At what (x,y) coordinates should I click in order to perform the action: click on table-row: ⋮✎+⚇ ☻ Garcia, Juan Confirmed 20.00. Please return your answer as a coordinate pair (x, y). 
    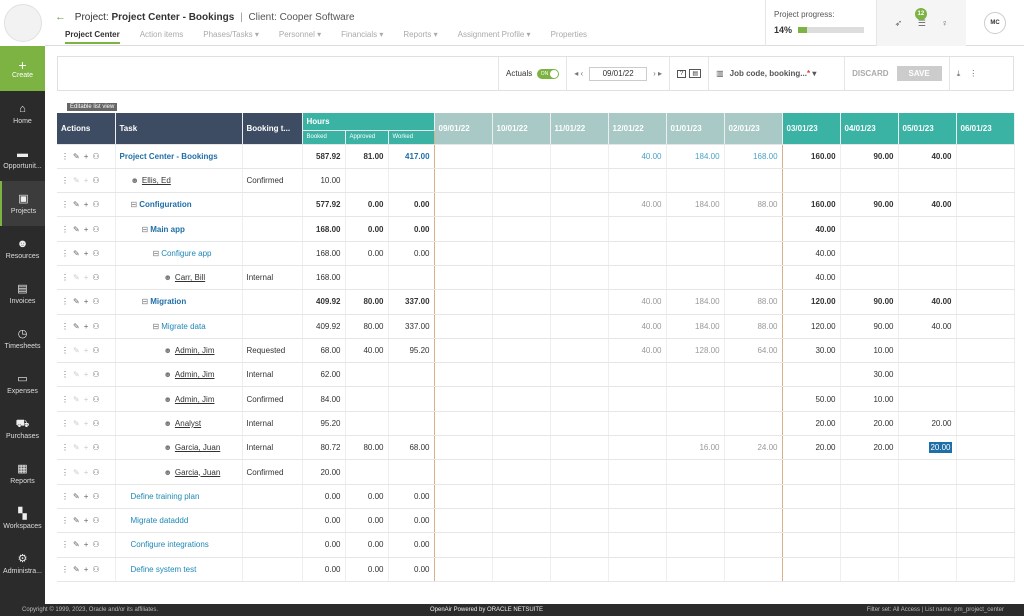
    Looking at the image, I should click on (536, 472).